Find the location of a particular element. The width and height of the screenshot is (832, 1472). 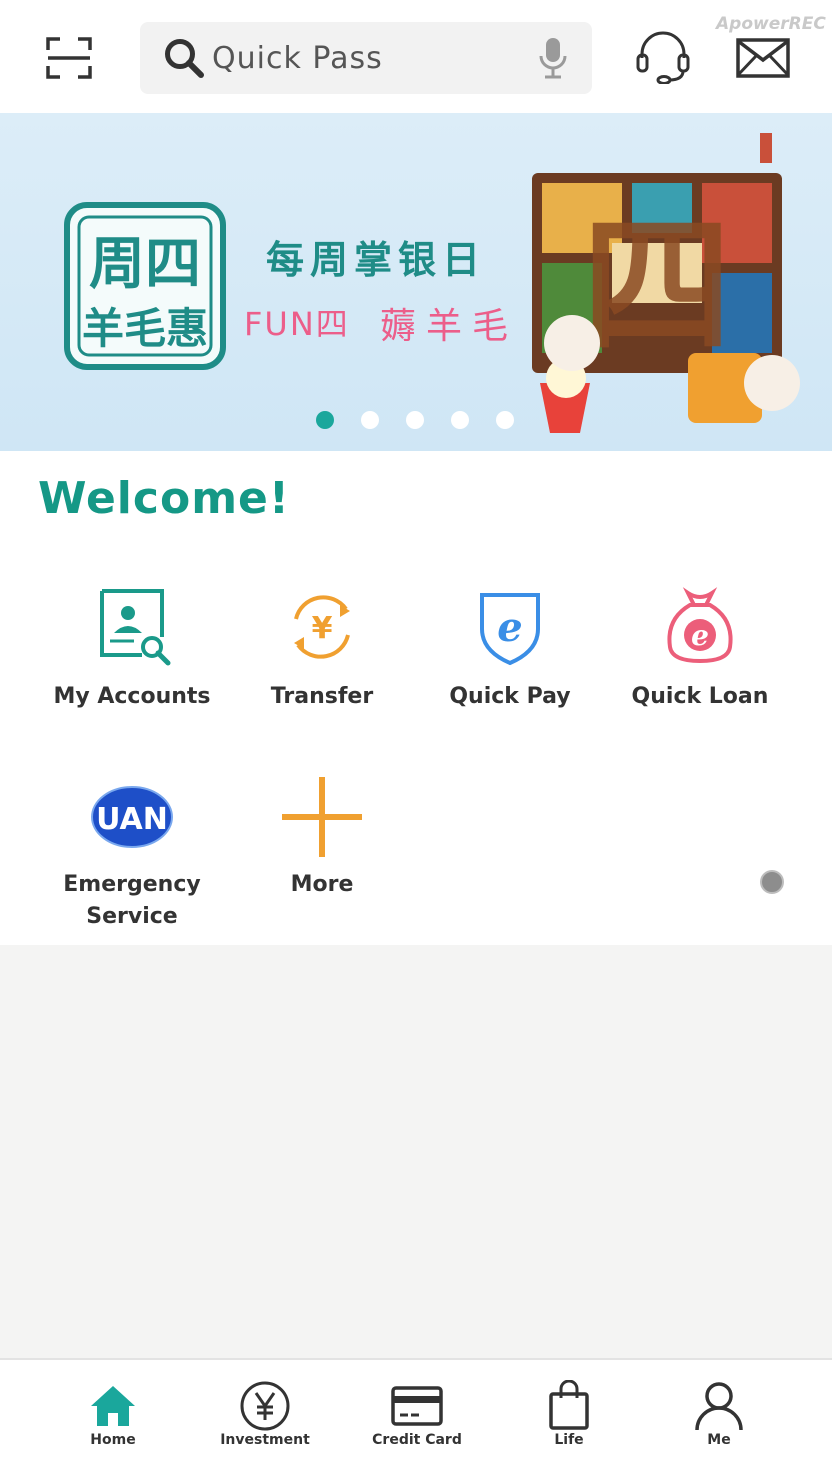

yuan-transfer-icon: ¥ is located at coordinates (322, 627).